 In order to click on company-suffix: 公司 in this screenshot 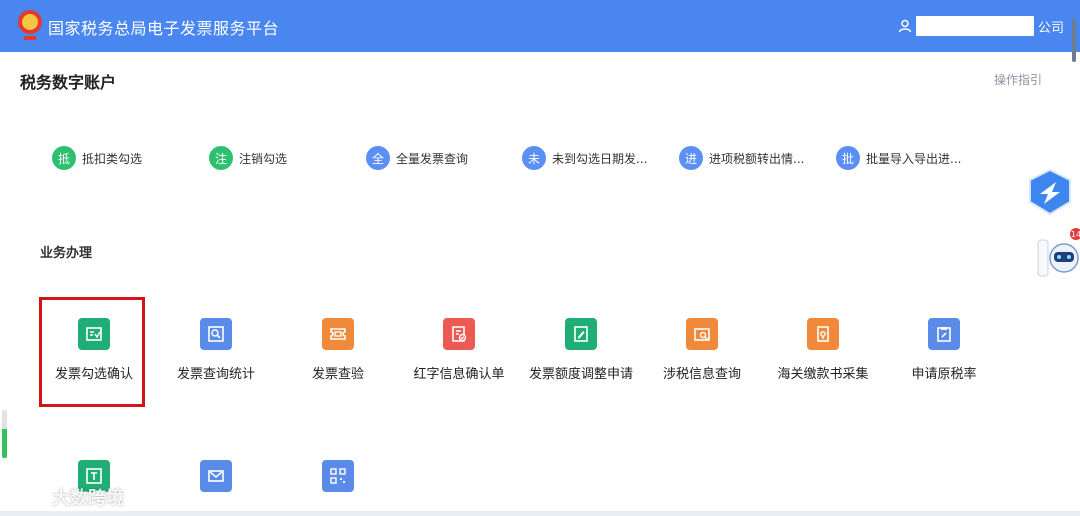, I will do `click(1050, 28)`.